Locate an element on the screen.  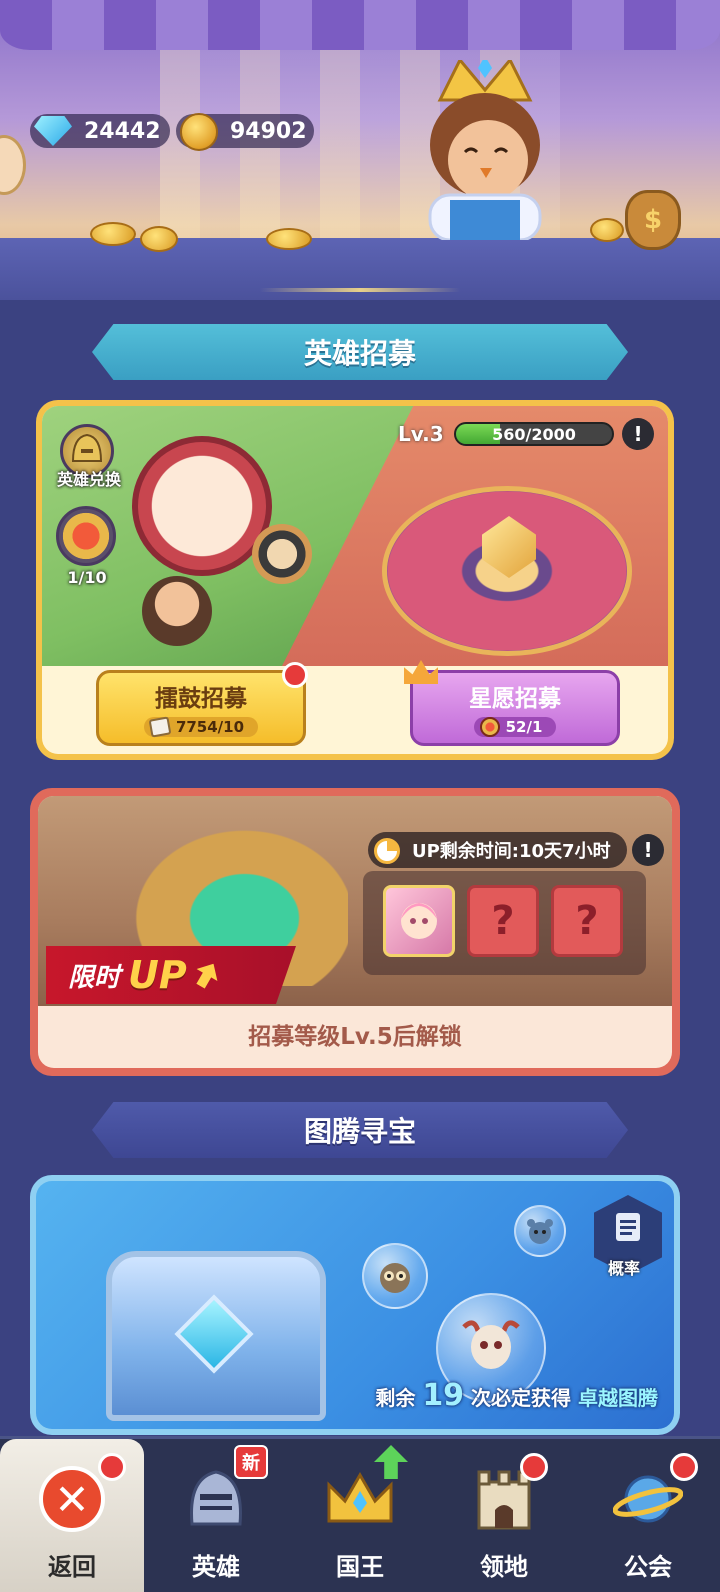
drum-recruit-button: 擂鼓招募 7754/10 is located at coordinates (201, 708).